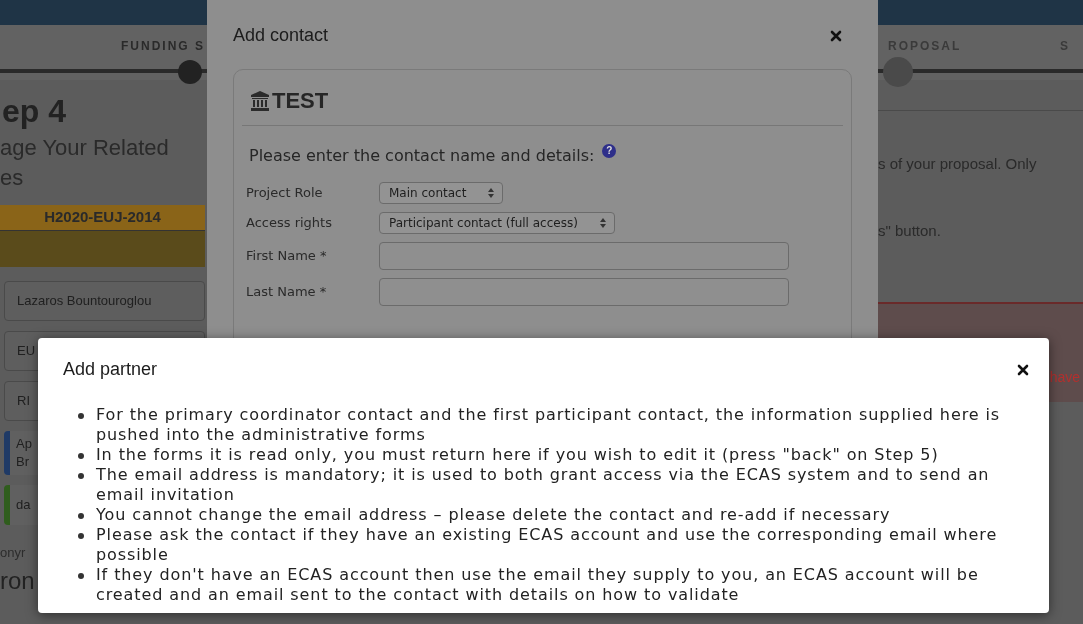 The width and height of the screenshot is (1083, 624). I want to click on select-field: Participant contact (full access), so click(497, 223).